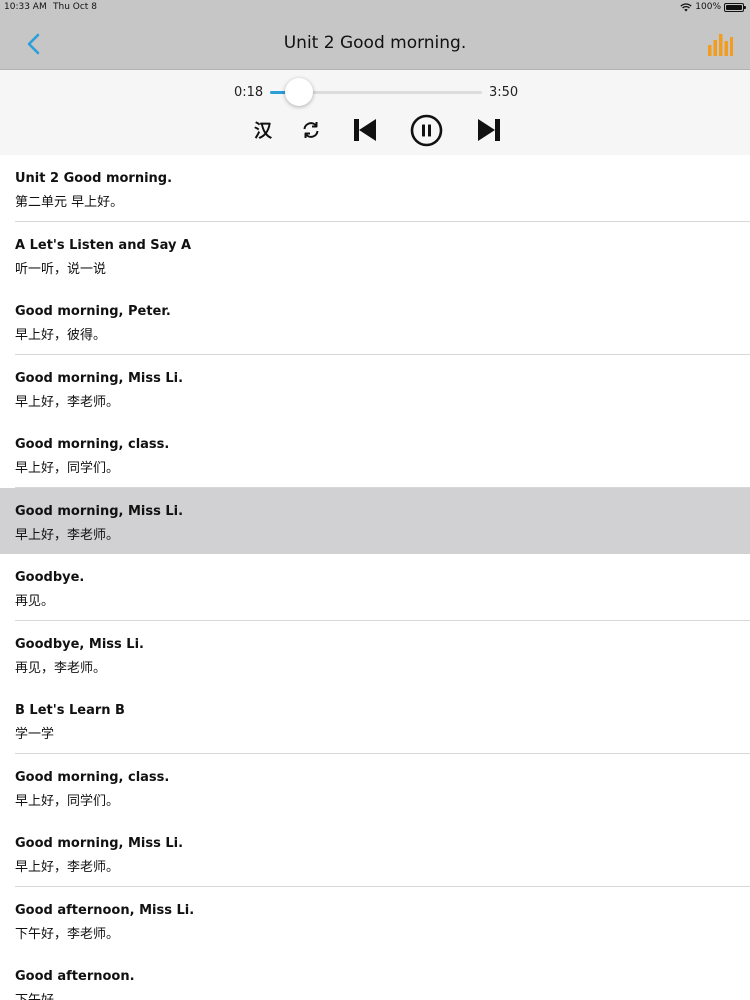 The width and height of the screenshot is (750, 1000). What do you see at coordinates (375, 654) in the screenshot?
I see `sentence-row: Goodbye, Miss Li. 再见，李老师。` at bounding box center [375, 654].